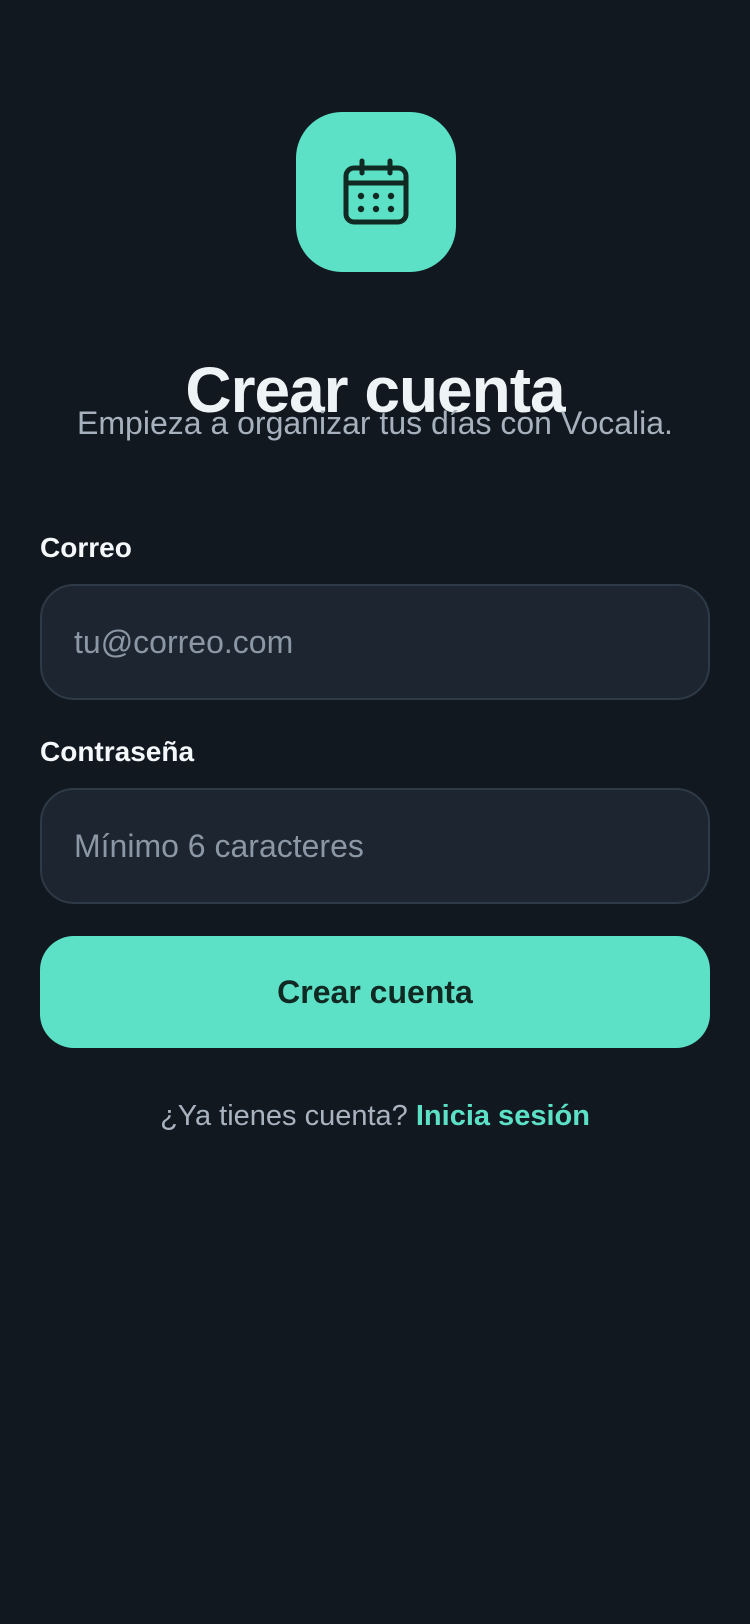 This screenshot has height=1624, width=750. Describe the element at coordinates (117, 751) in the screenshot. I see `password-label: Contraseña` at that location.